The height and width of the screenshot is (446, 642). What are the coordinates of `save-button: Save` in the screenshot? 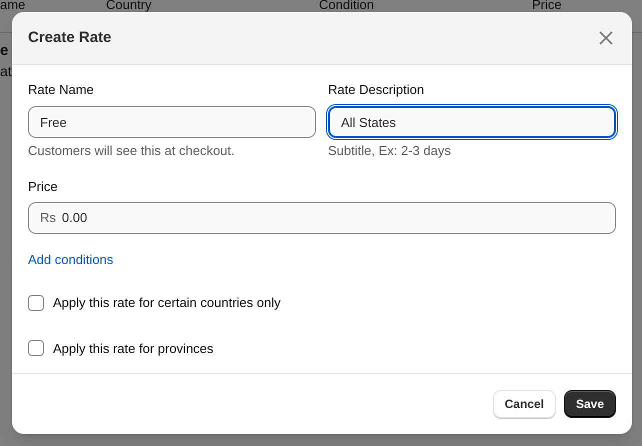 It's located at (590, 404).